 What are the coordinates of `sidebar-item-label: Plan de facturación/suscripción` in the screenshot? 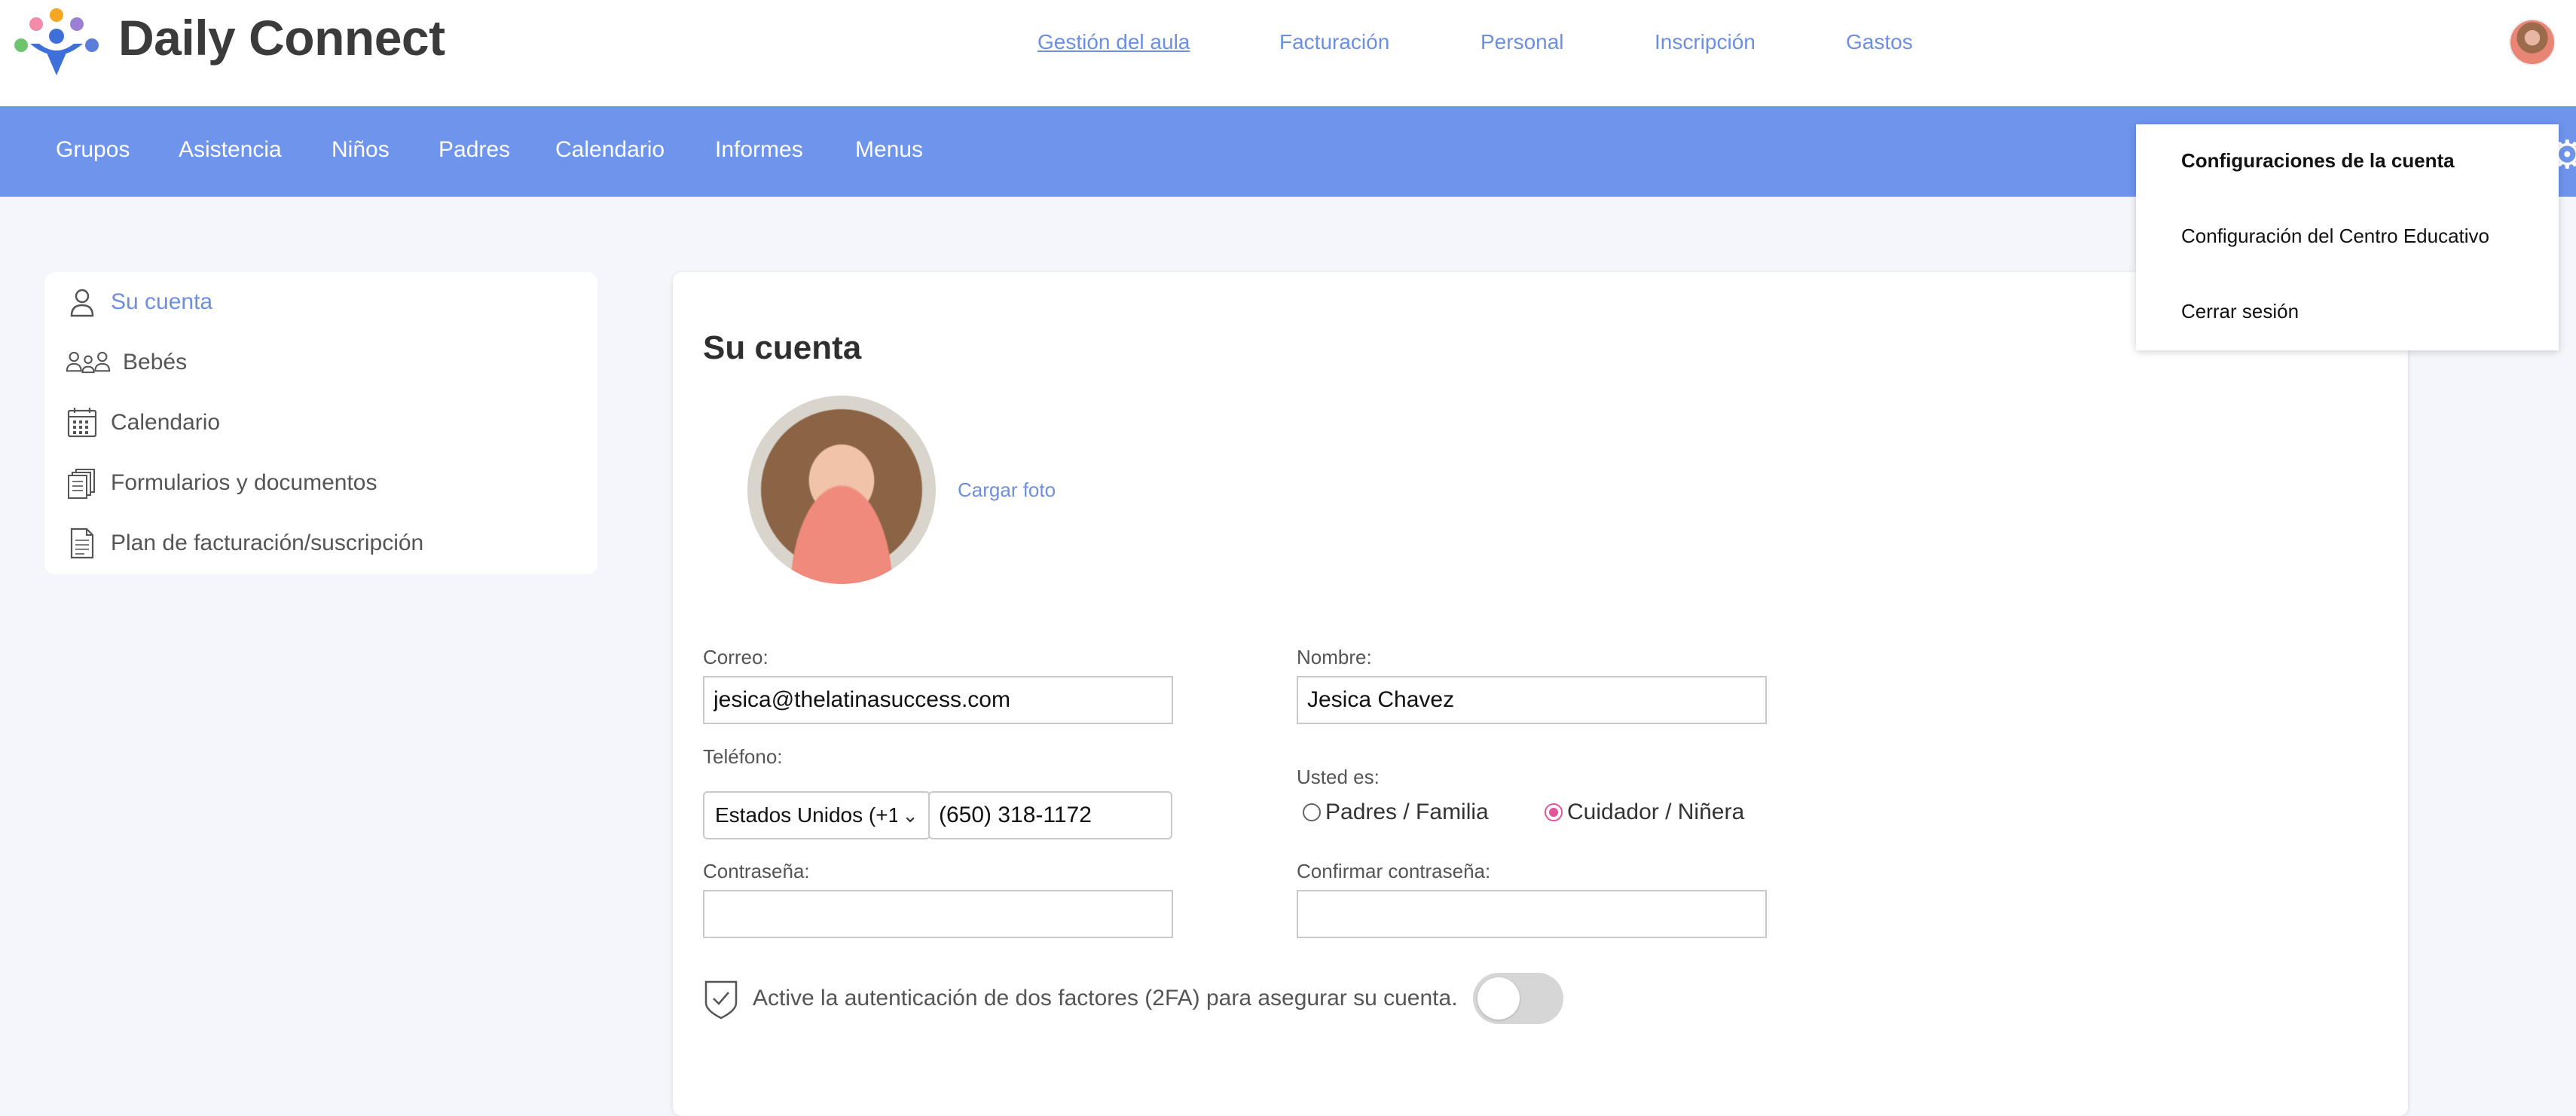 It's located at (267, 542).